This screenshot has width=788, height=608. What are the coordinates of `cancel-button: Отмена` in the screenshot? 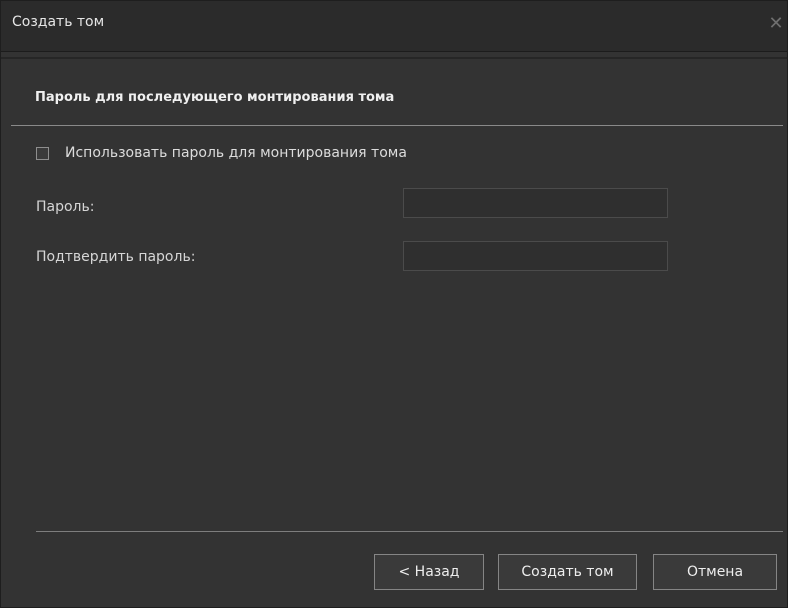 It's located at (715, 572).